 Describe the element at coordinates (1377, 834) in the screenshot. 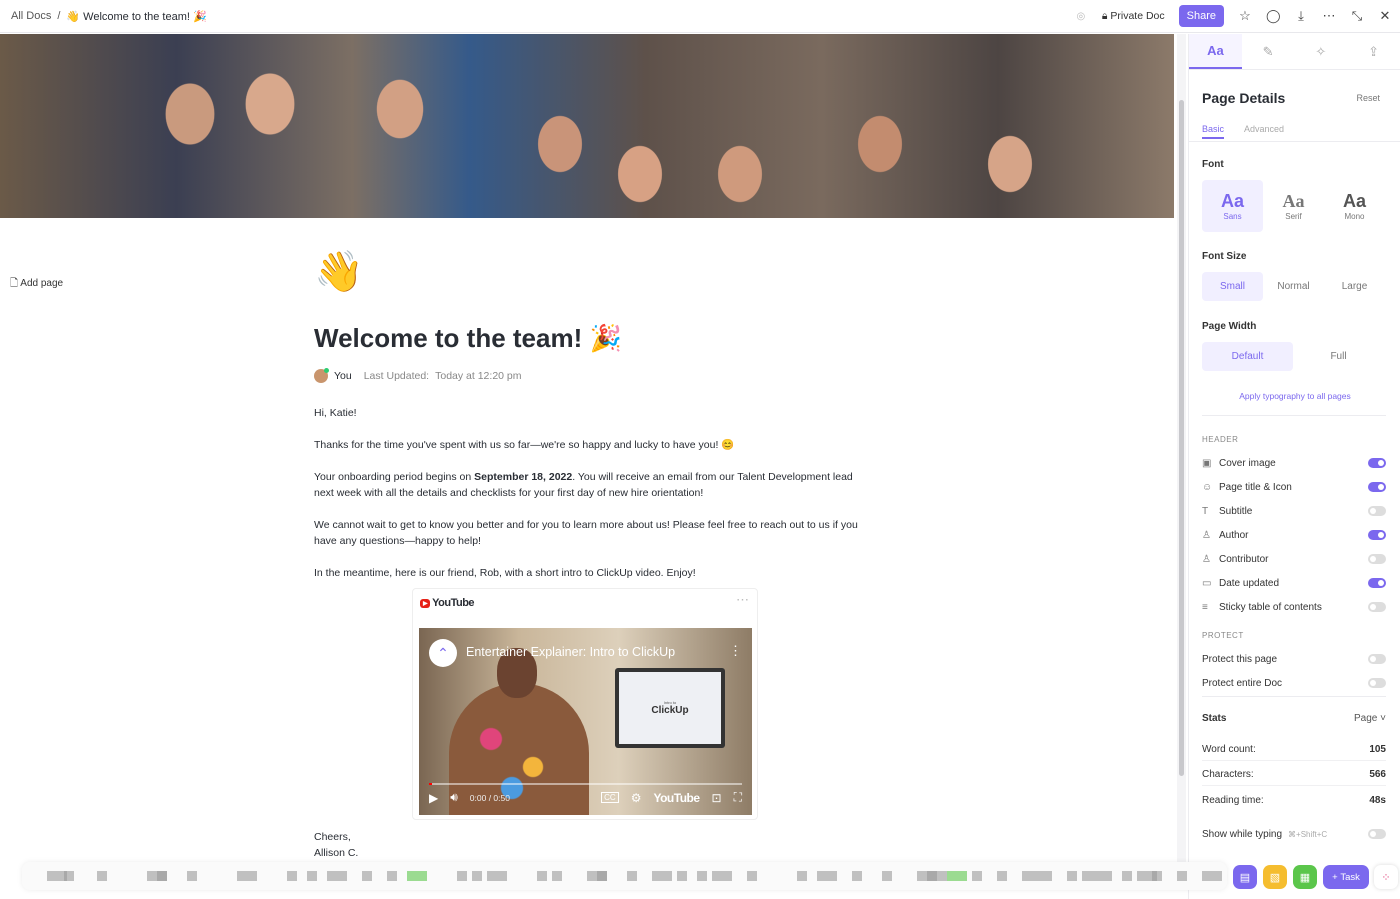

I see `show-while-typing-toggle` at that location.